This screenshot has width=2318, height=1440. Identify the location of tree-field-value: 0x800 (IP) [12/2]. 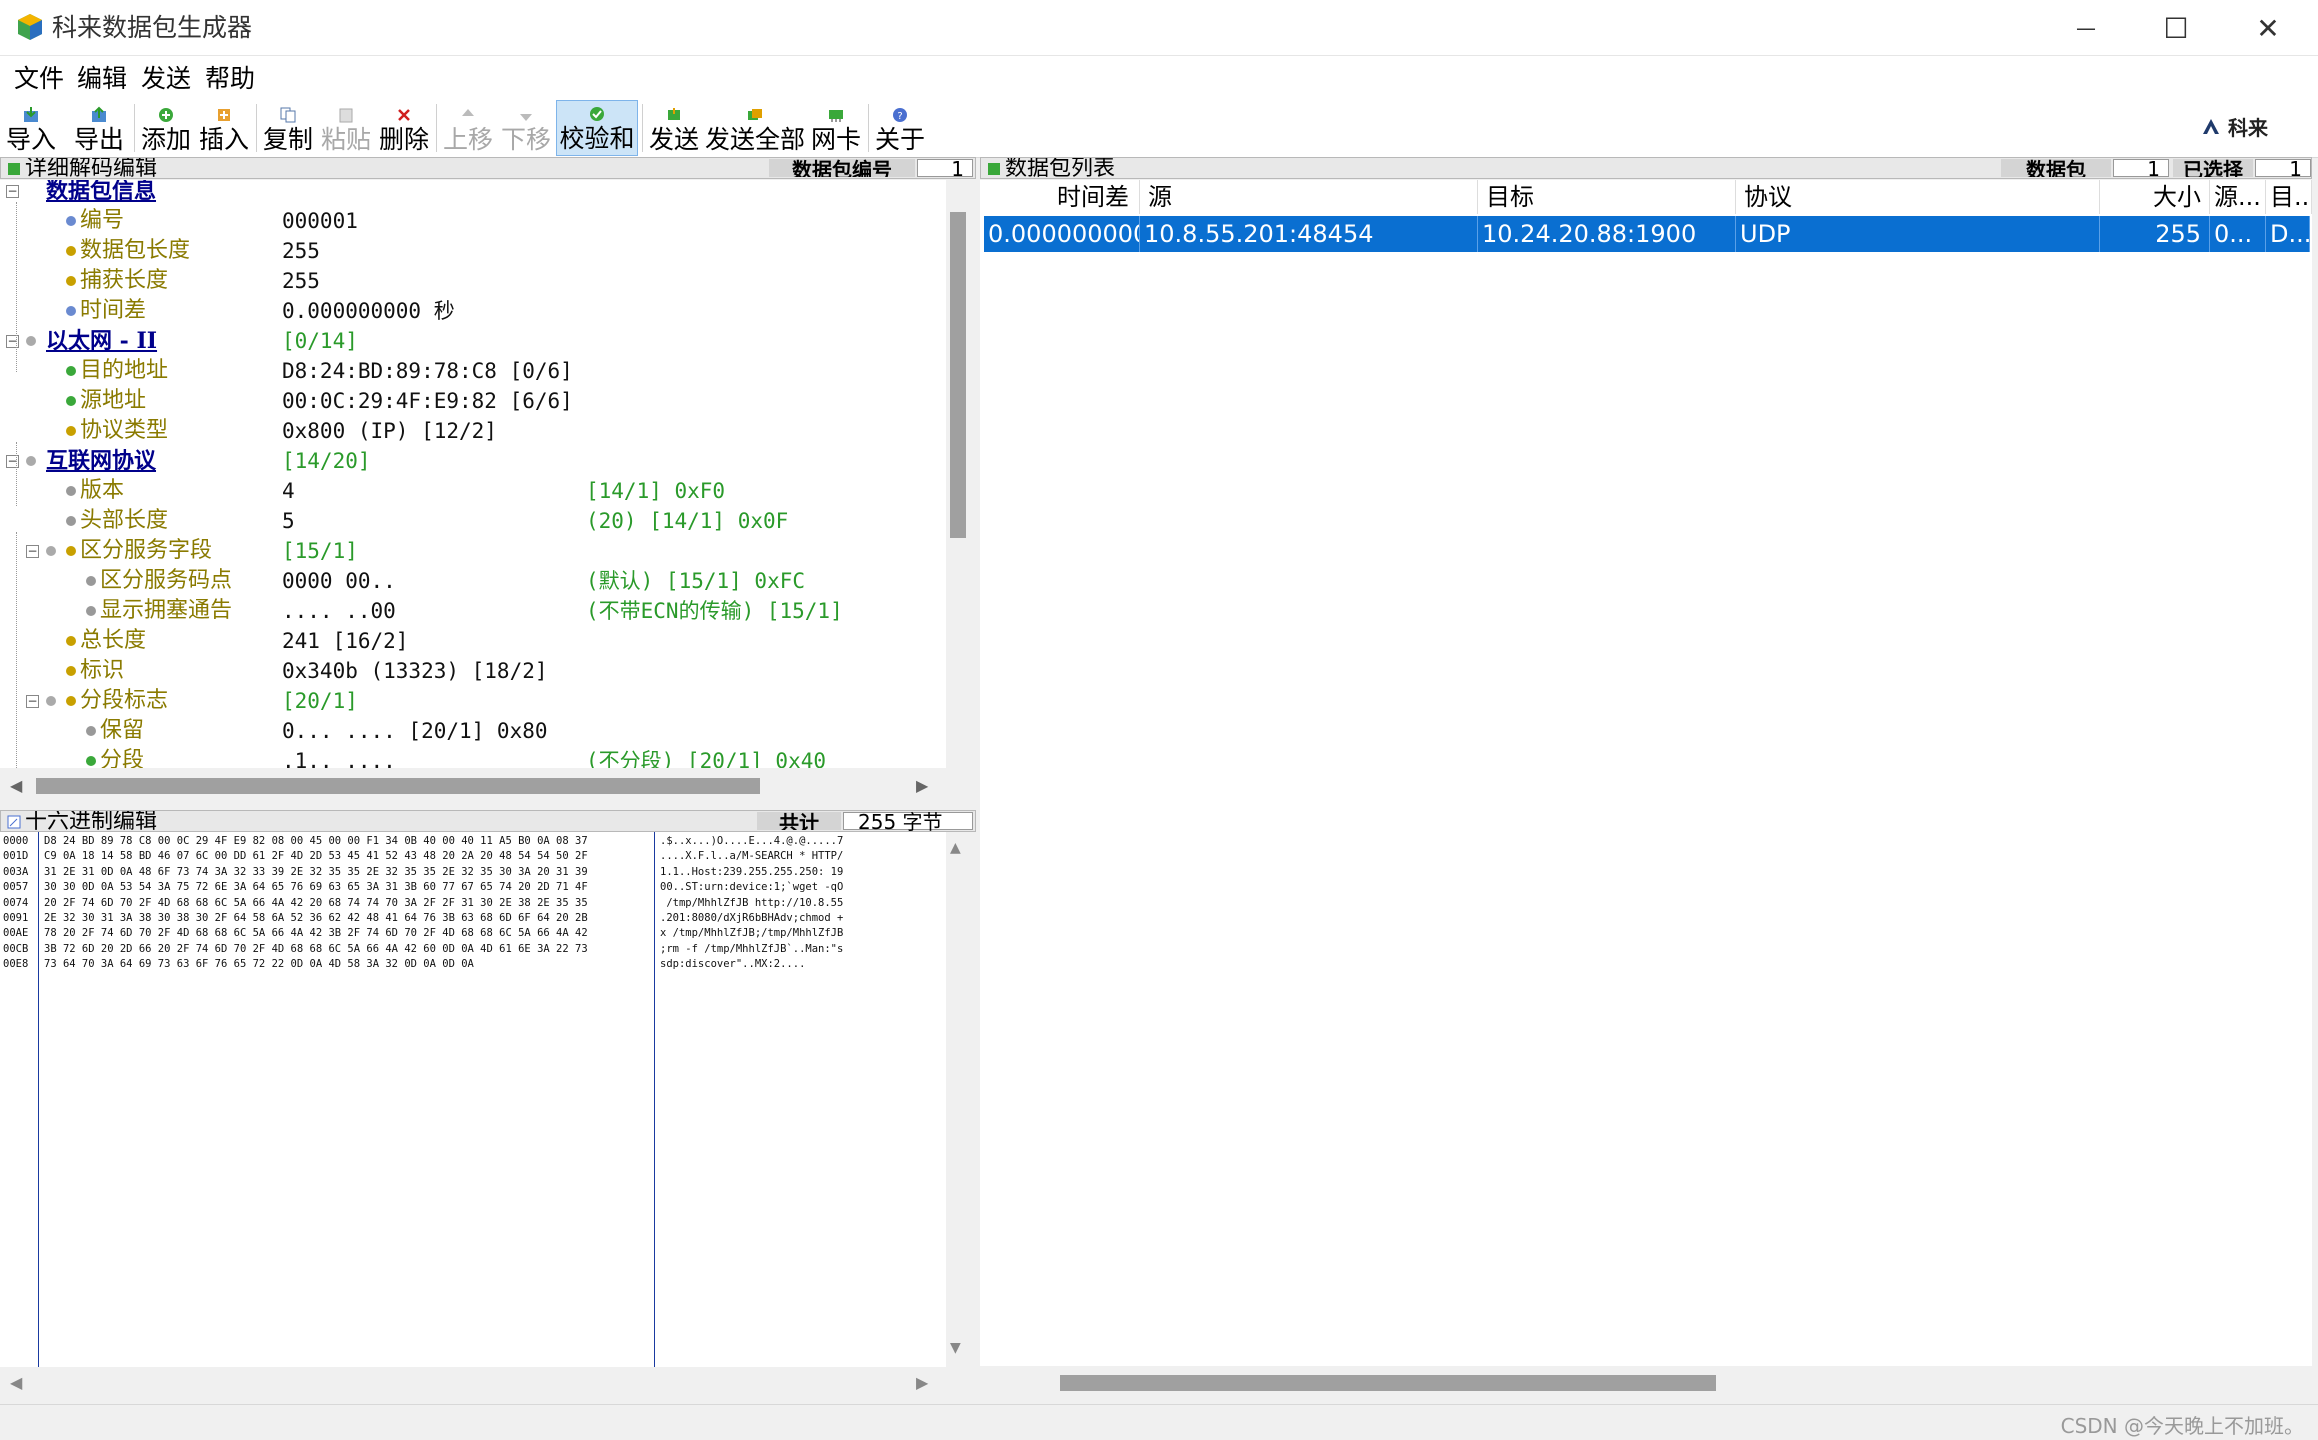
(389, 431).